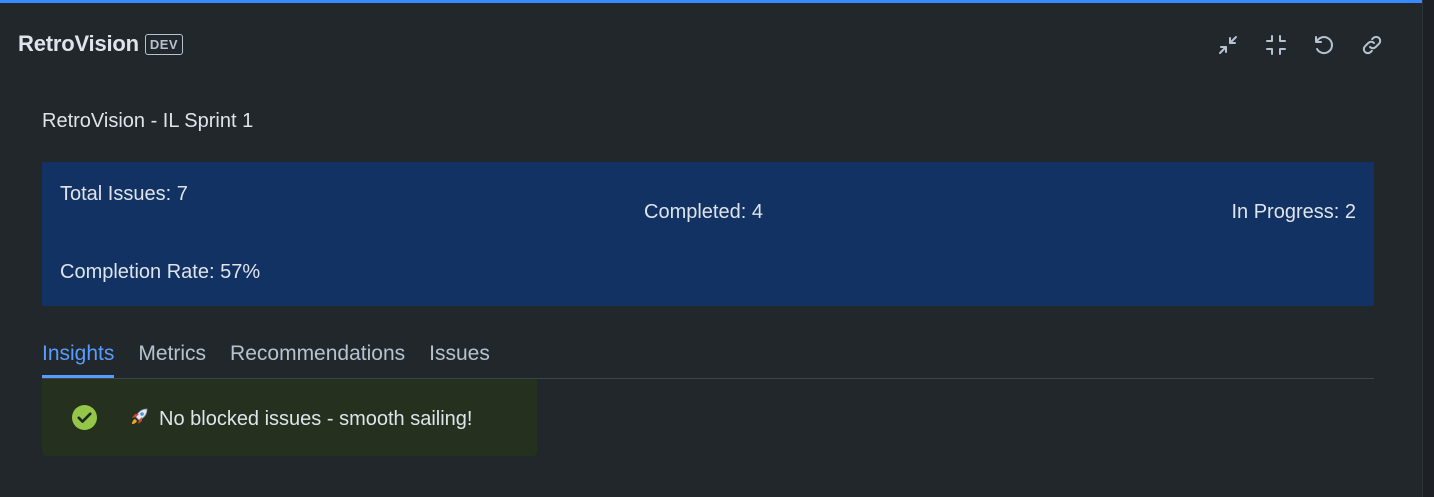 The width and height of the screenshot is (1434, 497). I want to click on copy-link-button, so click(1372, 45).